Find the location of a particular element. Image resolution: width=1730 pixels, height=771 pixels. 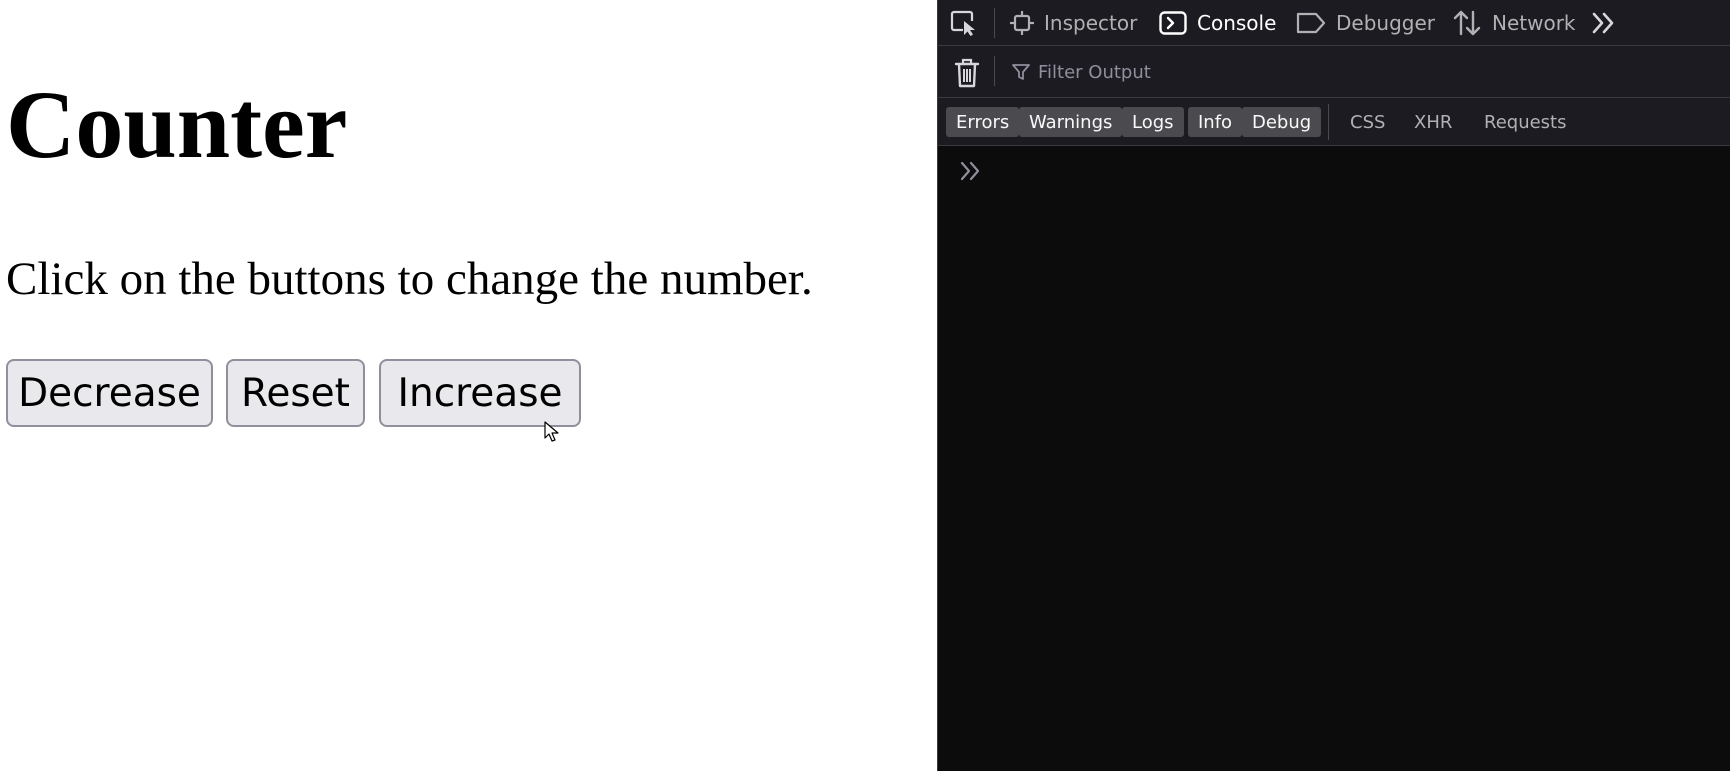

network-icon is located at coordinates (1467, 22).